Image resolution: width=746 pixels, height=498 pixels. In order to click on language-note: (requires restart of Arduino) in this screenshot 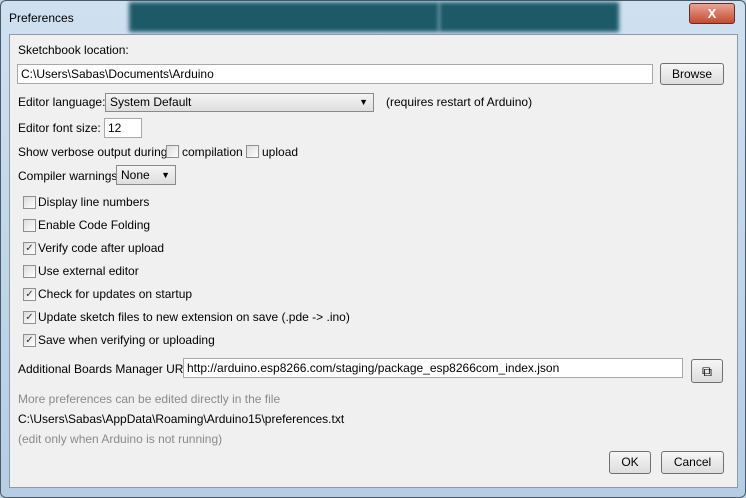, I will do `click(459, 102)`.